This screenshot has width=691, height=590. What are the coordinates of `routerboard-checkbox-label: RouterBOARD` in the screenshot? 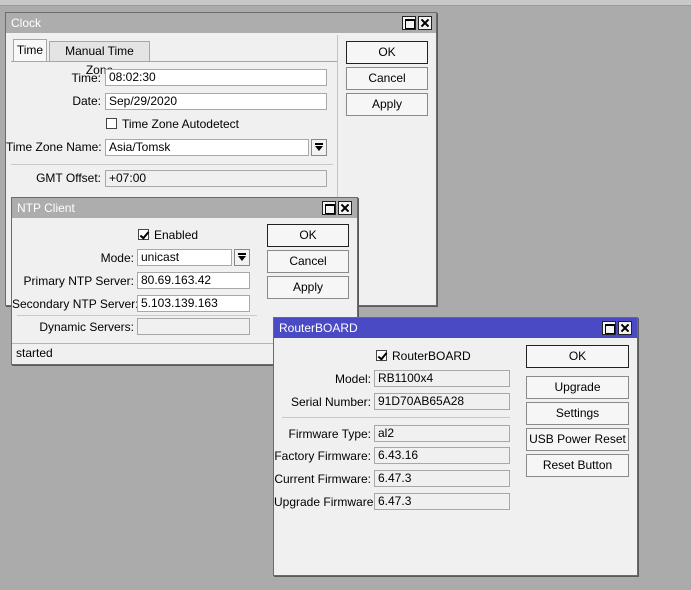 It's located at (431, 356).